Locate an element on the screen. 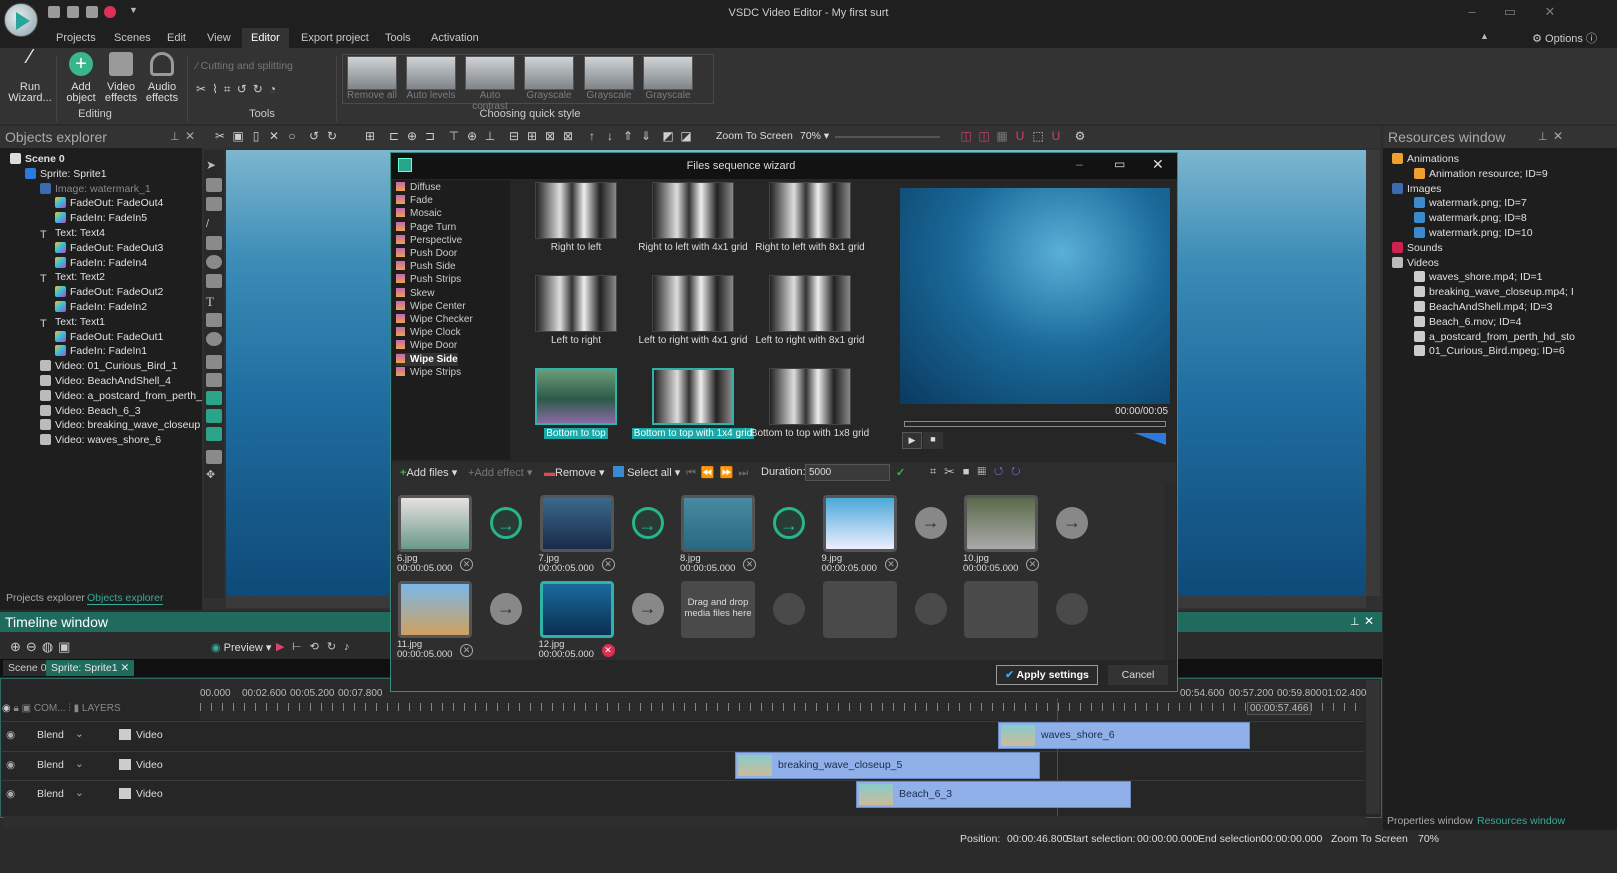 Image resolution: width=1617 pixels, height=873 pixels. tree-item: FadeOut: FadeOut2 is located at coordinates (109, 292).